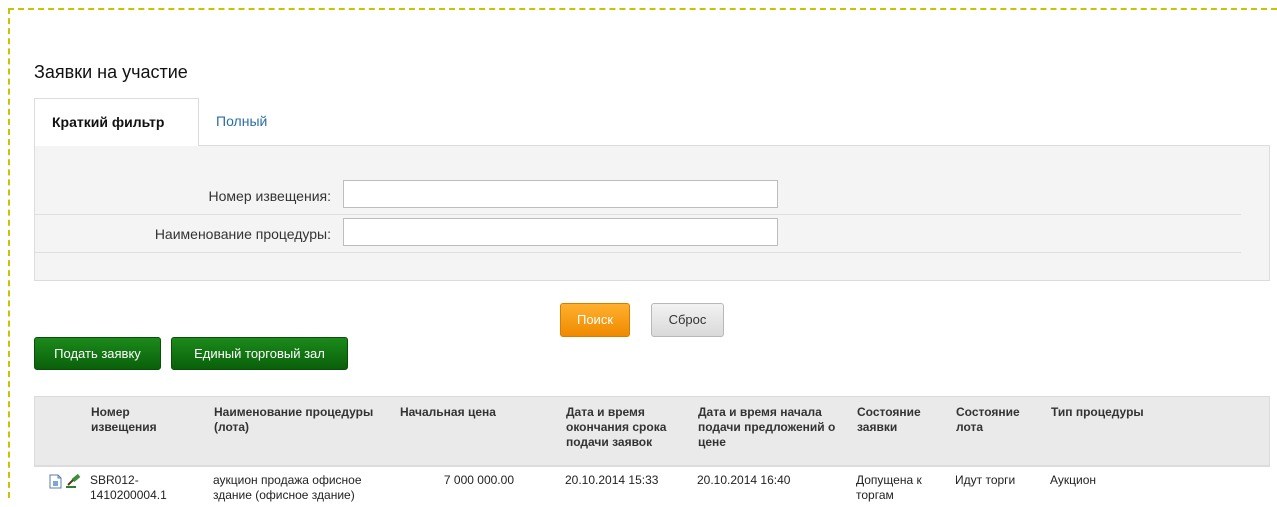 Image resolution: width=1277 pixels, height=507 pixels. I want to click on notice-number-label: Номер извещения:, so click(269, 196).